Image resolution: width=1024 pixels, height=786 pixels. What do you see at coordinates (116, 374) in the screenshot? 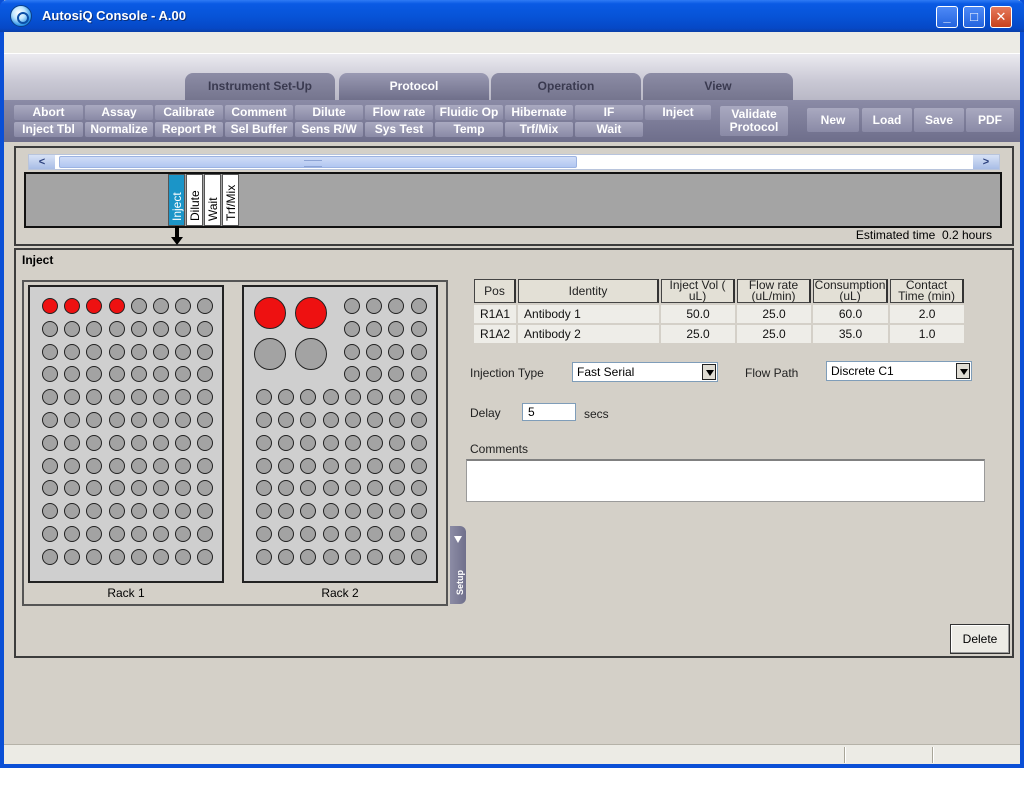
I see `well-d4` at bounding box center [116, 374].